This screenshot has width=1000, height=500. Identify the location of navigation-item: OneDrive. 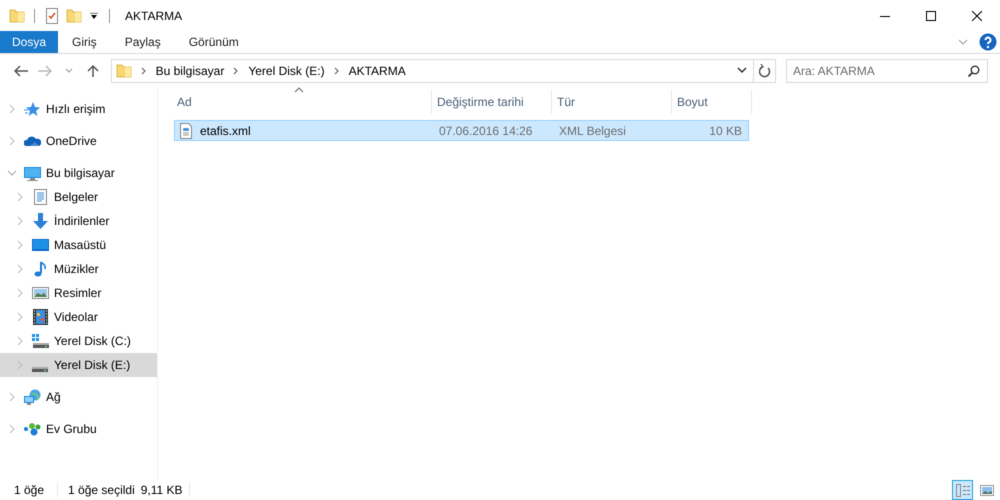
(78, 141).